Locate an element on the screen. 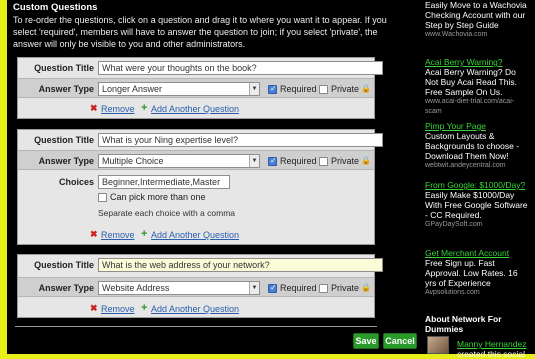 Image resolution: width=535 pixels, height=359 pixels. answer-type-value: Multiple Choice is located at coordinates (133, 161).